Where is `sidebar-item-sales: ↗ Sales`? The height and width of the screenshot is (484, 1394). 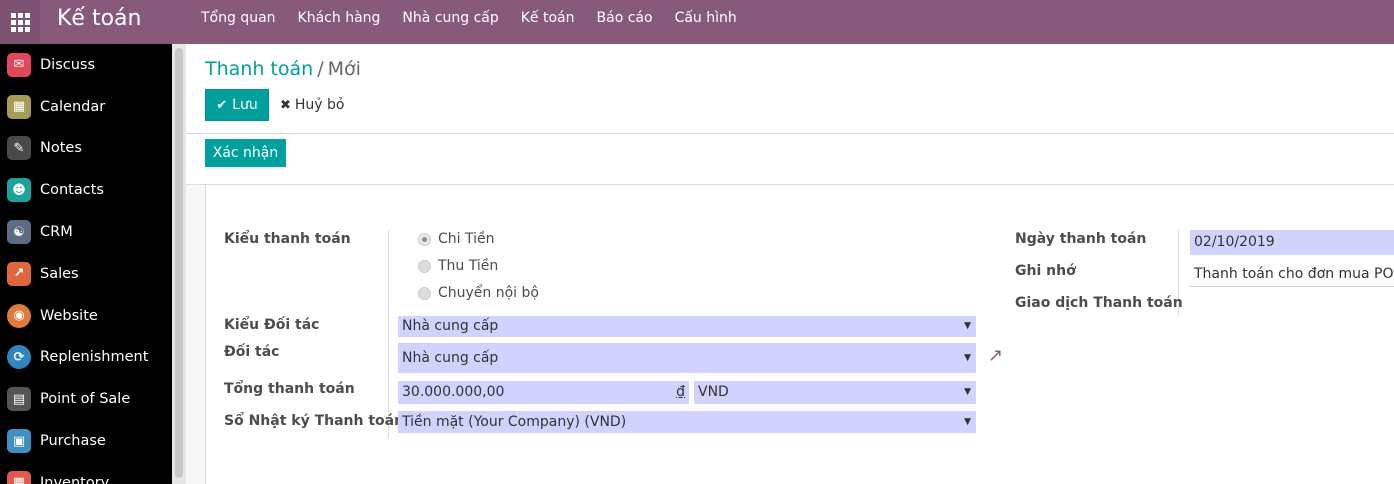 sidebar-item-sales: ↗ Sales is located at coordinates (86, 274).